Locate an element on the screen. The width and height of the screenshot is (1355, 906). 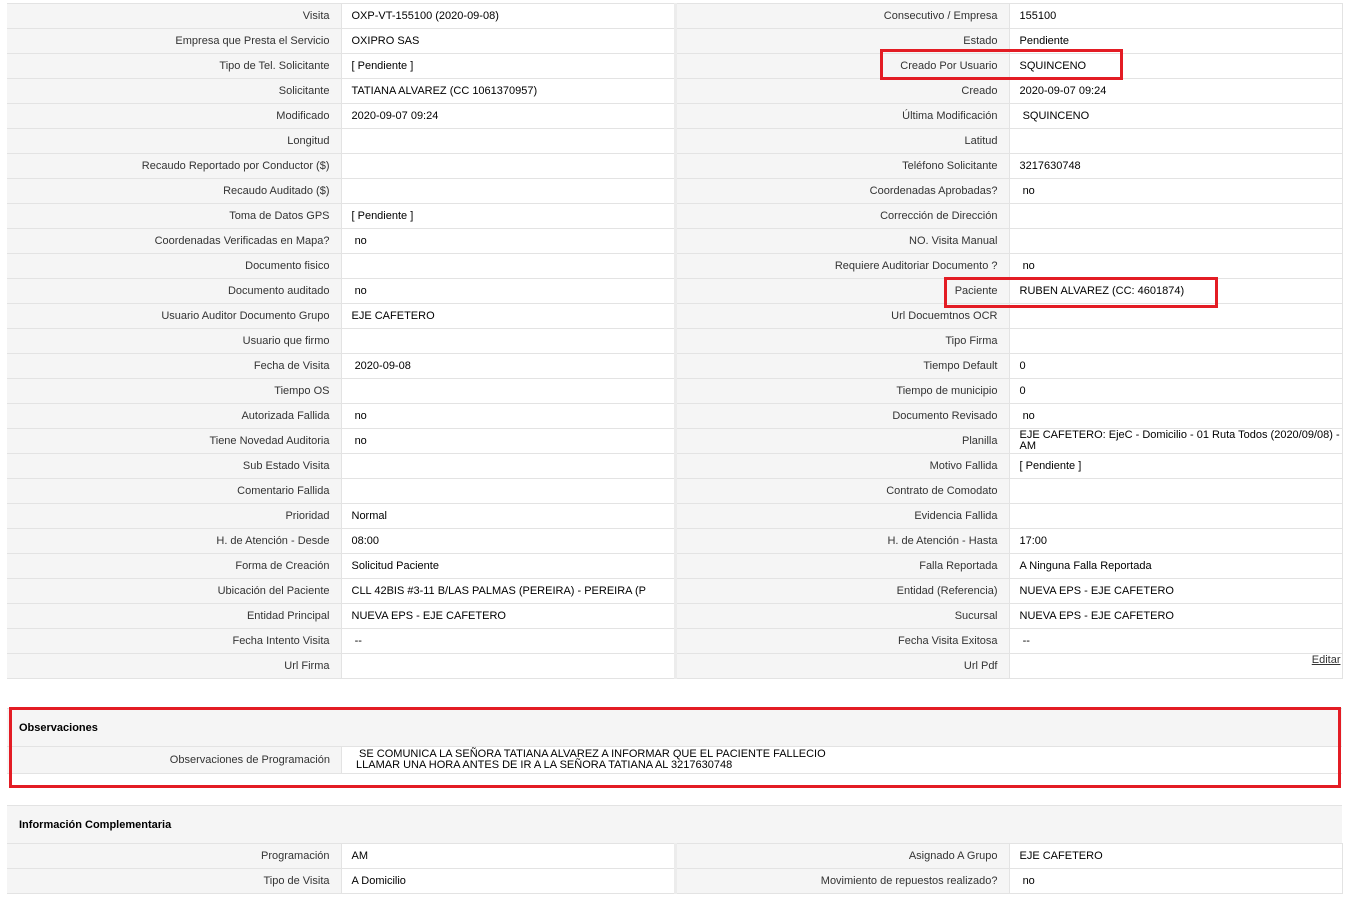
tiempo-os-label-text: Tiempo OS is located at coordinates (302, 391).